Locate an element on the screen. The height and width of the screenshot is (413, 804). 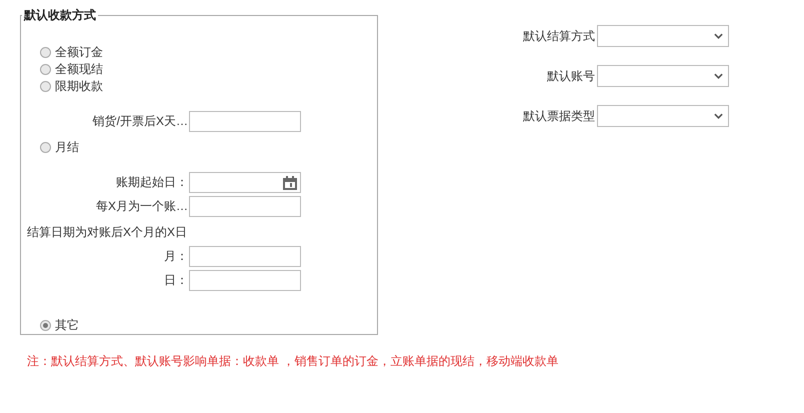
calendar-icon is located at coordinates (290, 182).